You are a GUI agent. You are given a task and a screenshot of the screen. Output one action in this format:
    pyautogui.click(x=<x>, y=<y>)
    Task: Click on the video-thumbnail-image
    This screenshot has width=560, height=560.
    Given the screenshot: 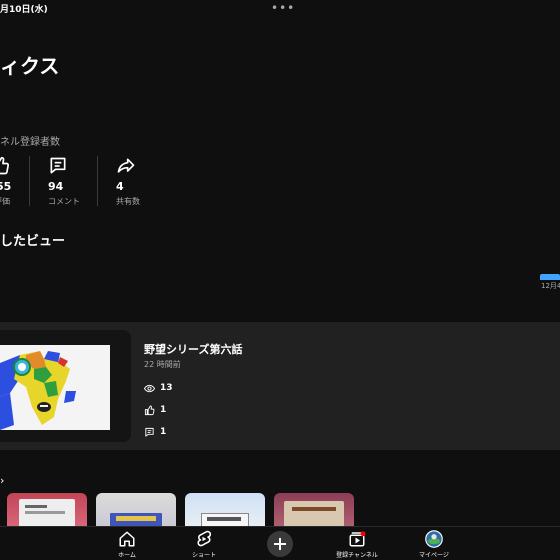 What is the action you would take?
    pyautogui.click(x=55, y=387)
    